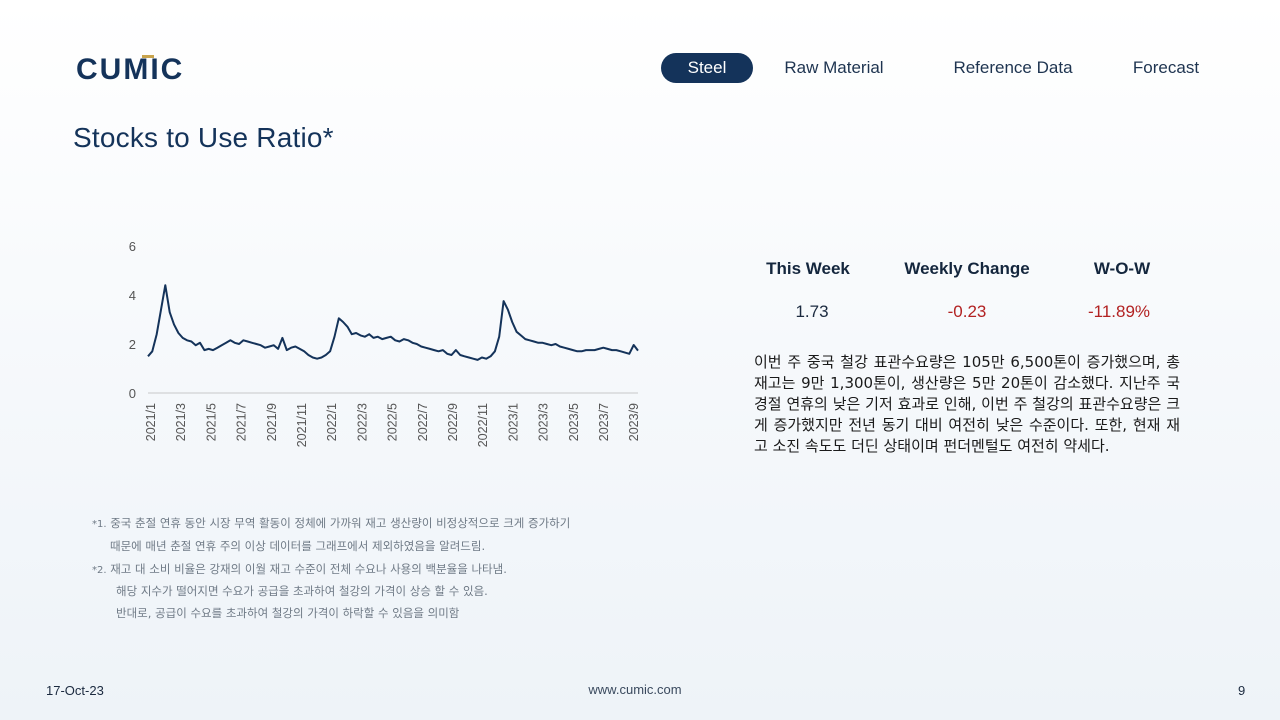 This screenshot has width=1280, height=720. What do you see at coordinates (242, 422) in the screenshot?
I see `x-tick-label: 2021/7` at bounding box center [242, 422].